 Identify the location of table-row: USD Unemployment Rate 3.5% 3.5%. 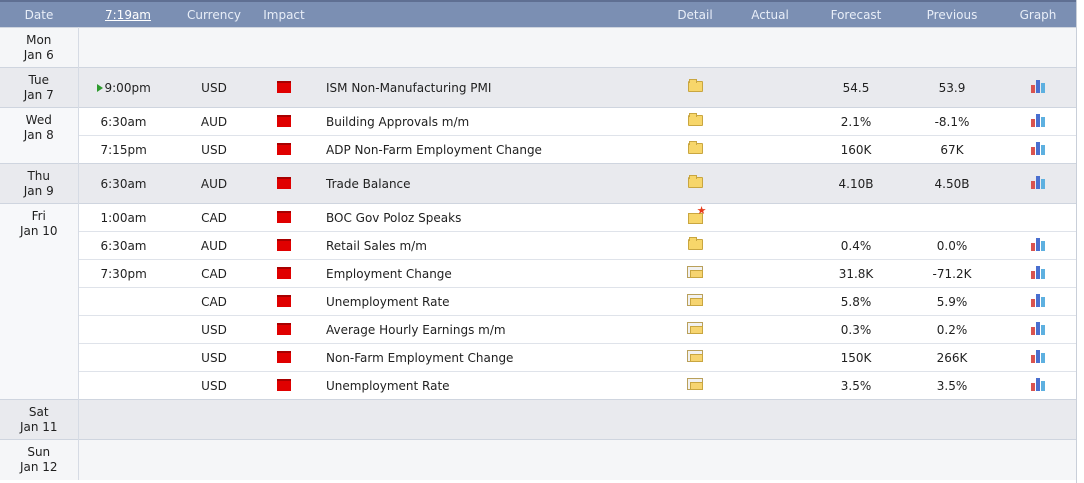
(538, 385).